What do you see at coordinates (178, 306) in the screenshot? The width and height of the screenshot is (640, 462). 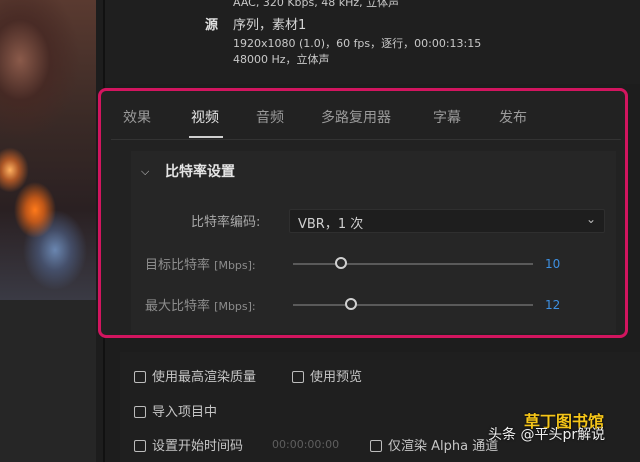 I see `max-bitrate-text: 最大比特率` at bounding box center [178, 306].